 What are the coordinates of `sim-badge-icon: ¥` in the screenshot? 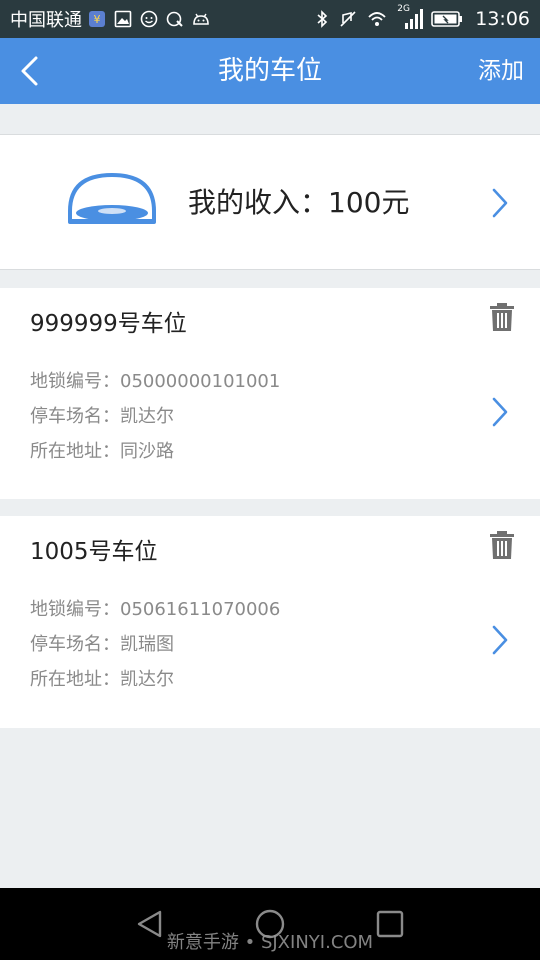 It's located at (97, 19).